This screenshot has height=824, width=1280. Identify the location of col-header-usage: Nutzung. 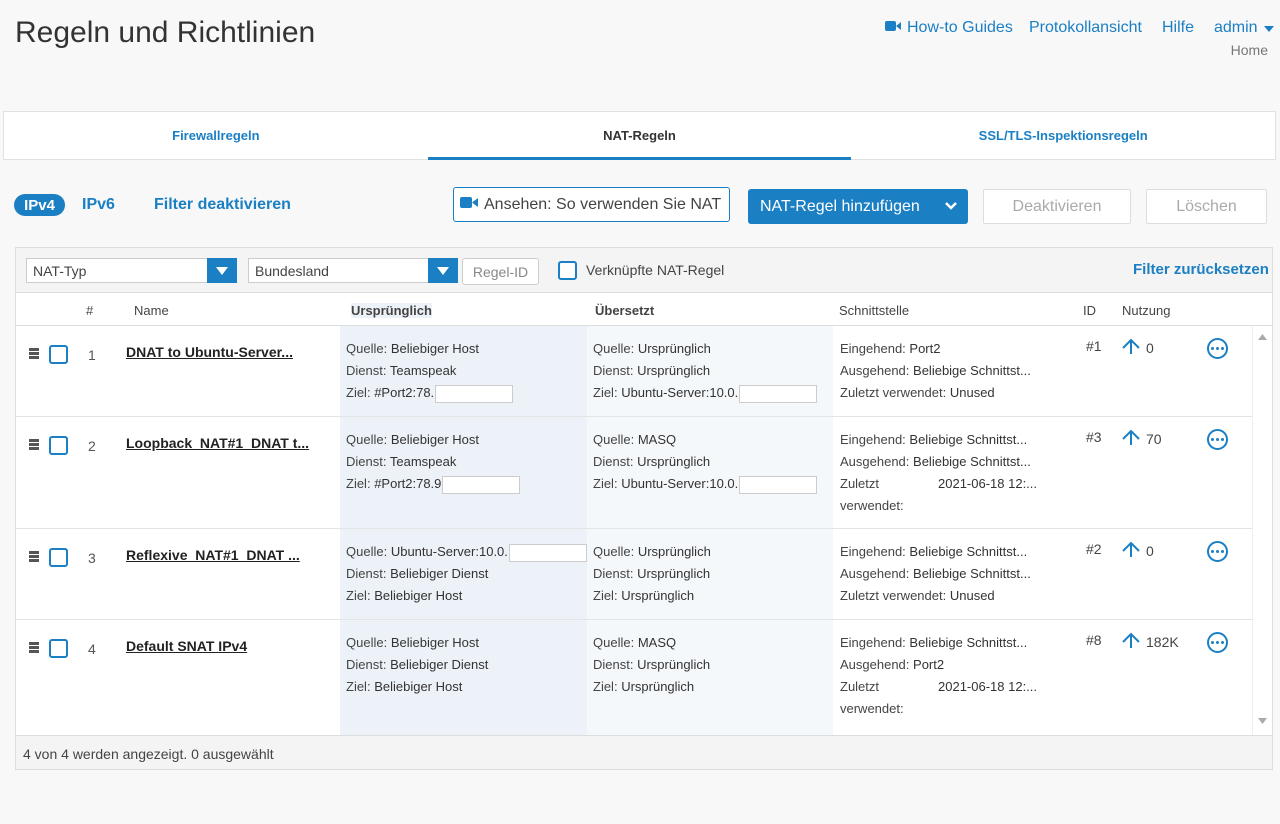
(1146, 310).